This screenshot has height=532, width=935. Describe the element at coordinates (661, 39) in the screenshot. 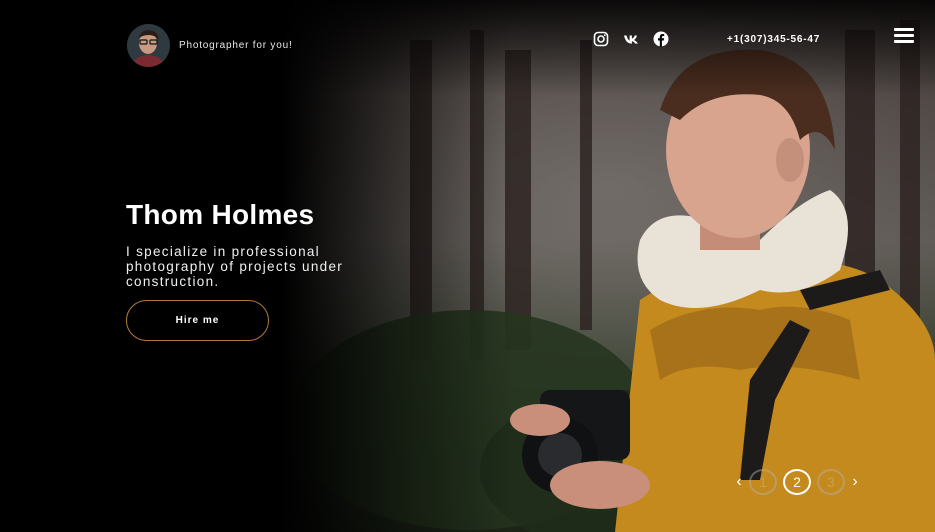

I see `facebook-icon` at that location.